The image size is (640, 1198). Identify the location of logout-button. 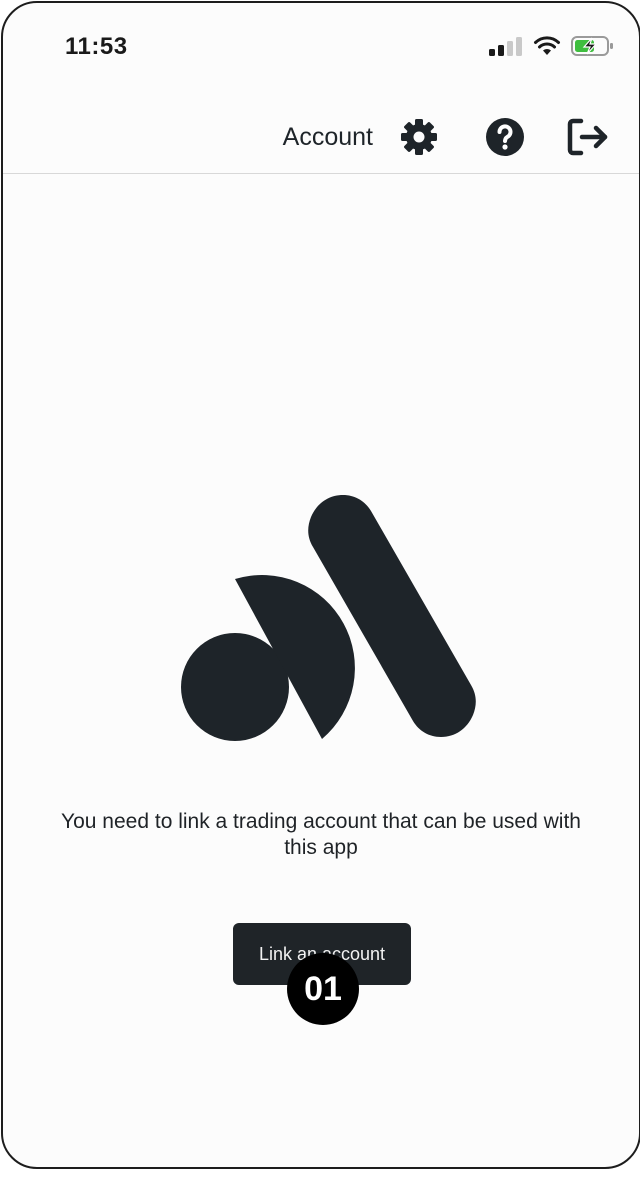
(589, 139).